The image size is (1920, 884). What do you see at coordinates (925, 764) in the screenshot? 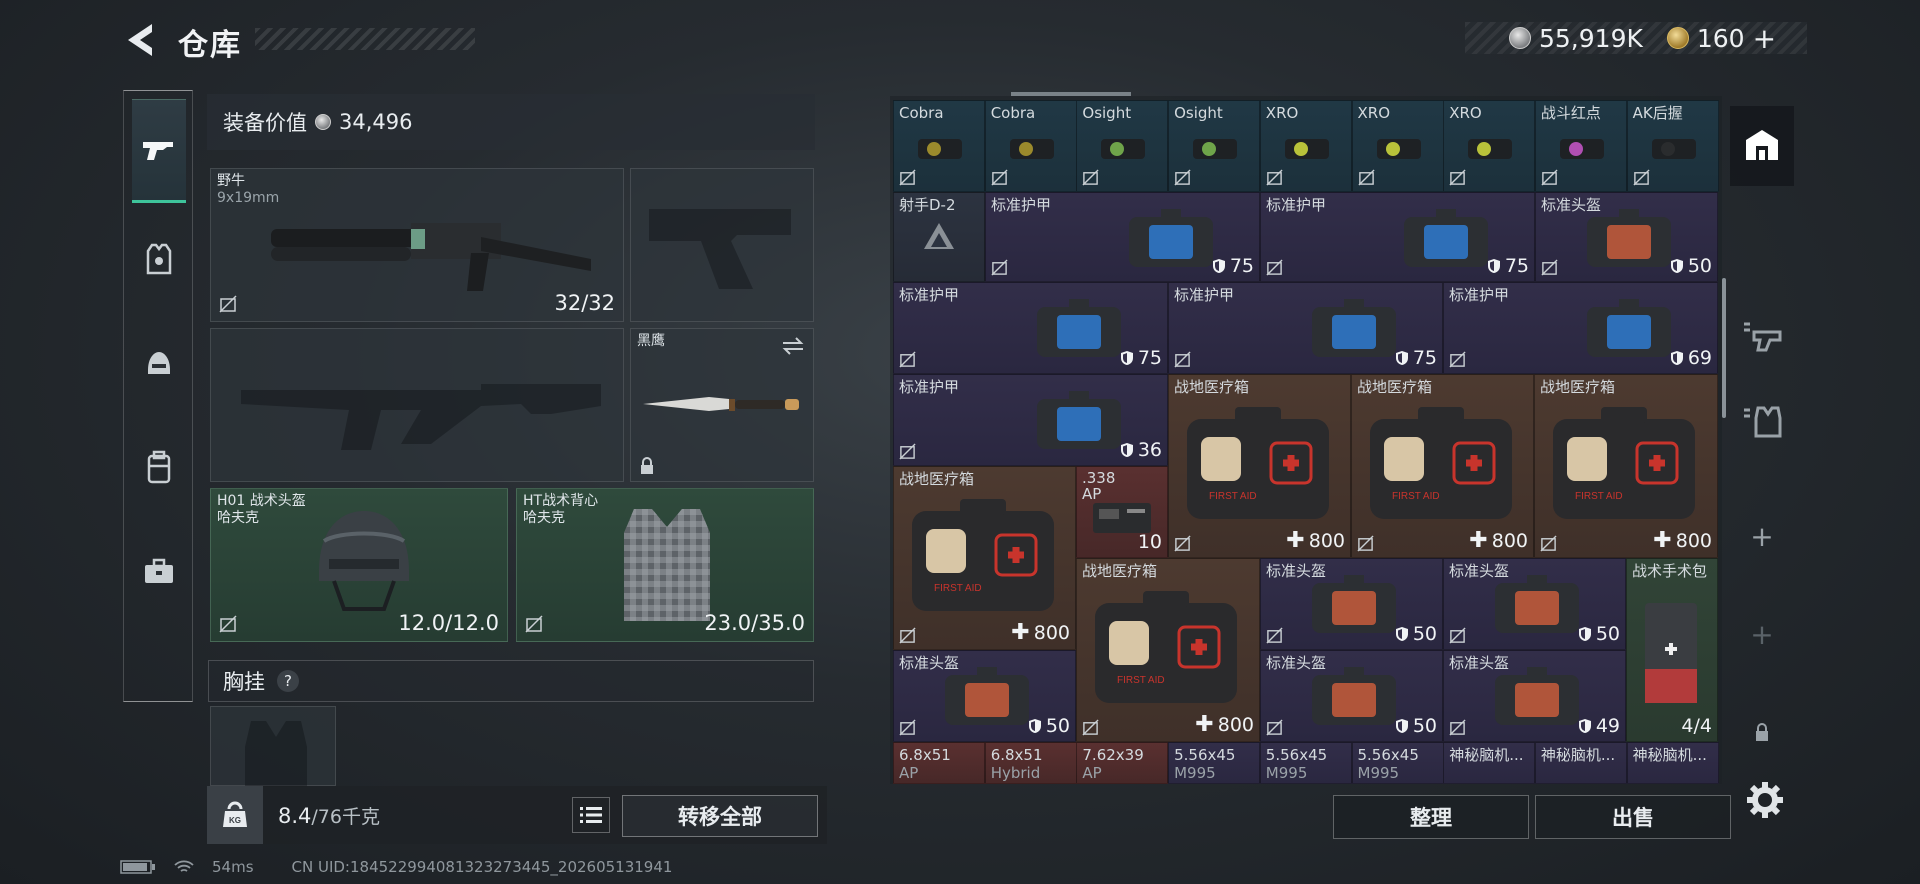
I see `item-name: 6.8x51 AP` at bounding box center [925, 764].